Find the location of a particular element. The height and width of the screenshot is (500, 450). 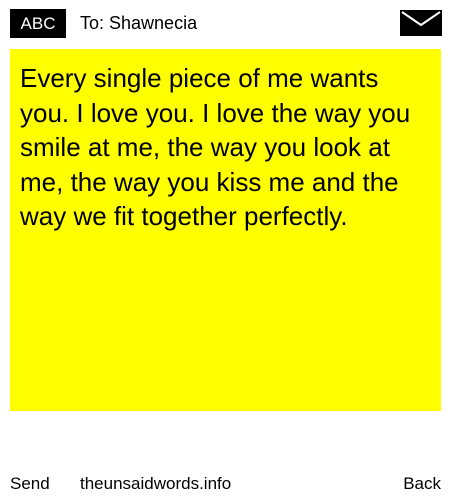

site-link: theunsaidwords.info is located at coordinates (155, 484).